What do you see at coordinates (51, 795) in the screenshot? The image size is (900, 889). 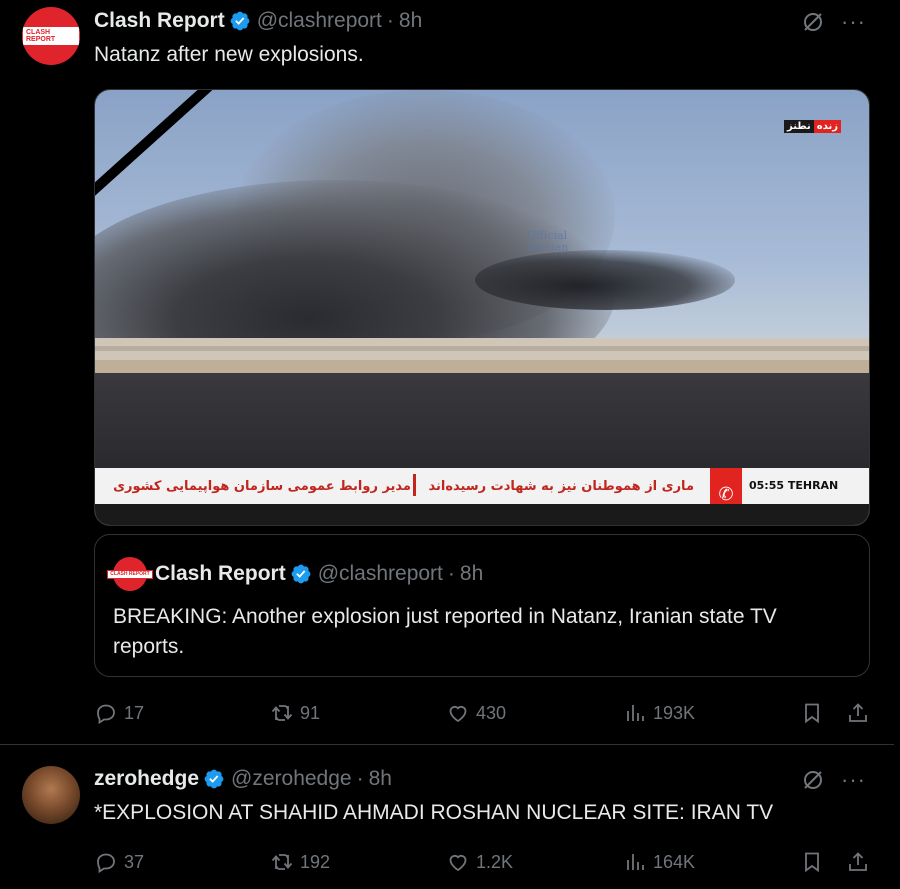 I see `avatar` at bounding box center [51, 795].